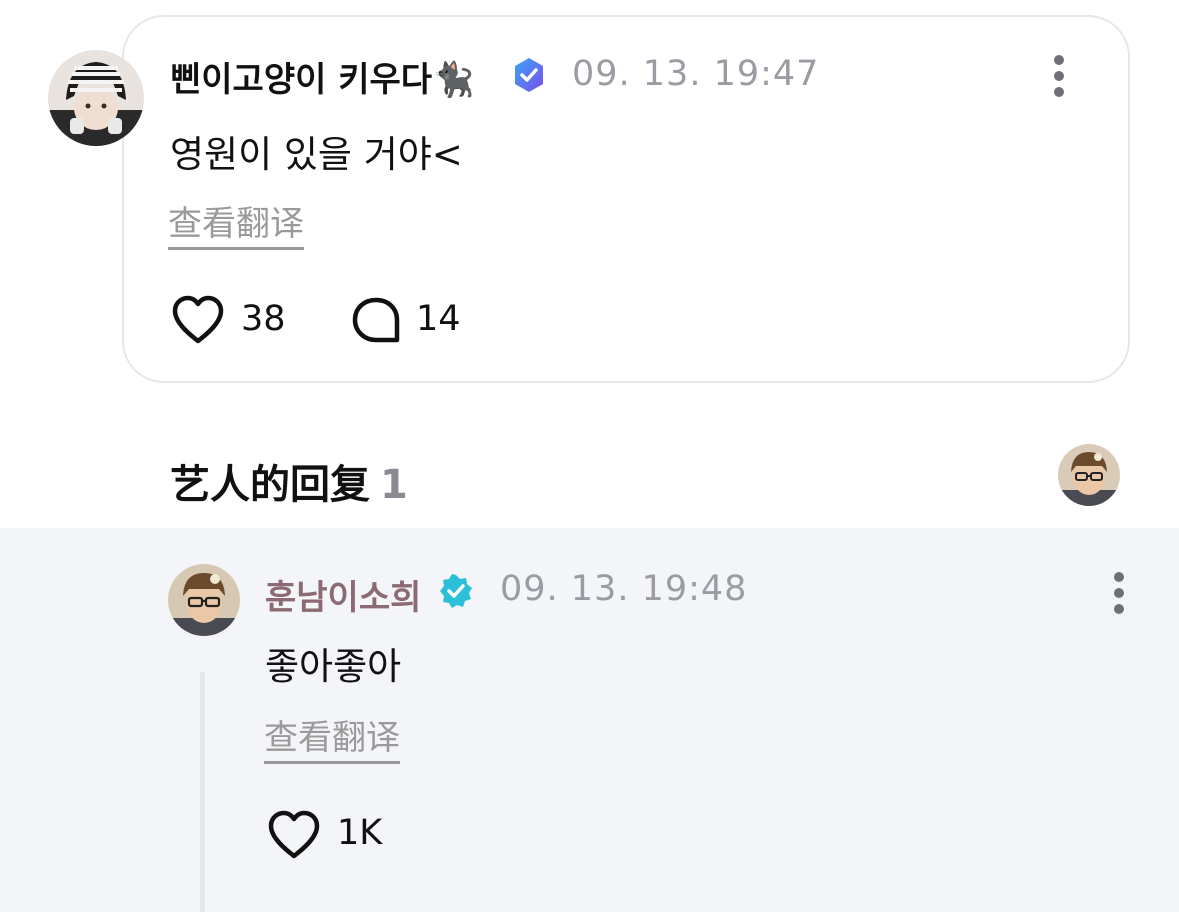  I want to click on black-cat-icon: 🐈‍⬛, so click(453, 80).